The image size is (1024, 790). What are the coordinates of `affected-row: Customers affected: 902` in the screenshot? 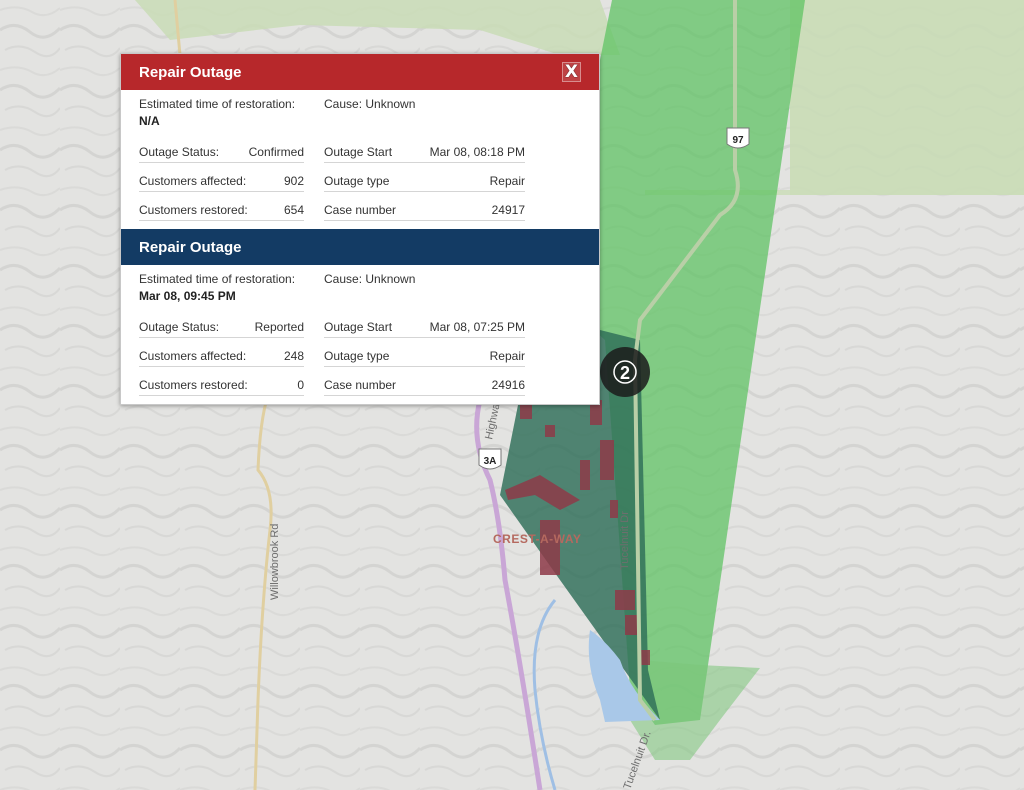 It's located at (221, 177).